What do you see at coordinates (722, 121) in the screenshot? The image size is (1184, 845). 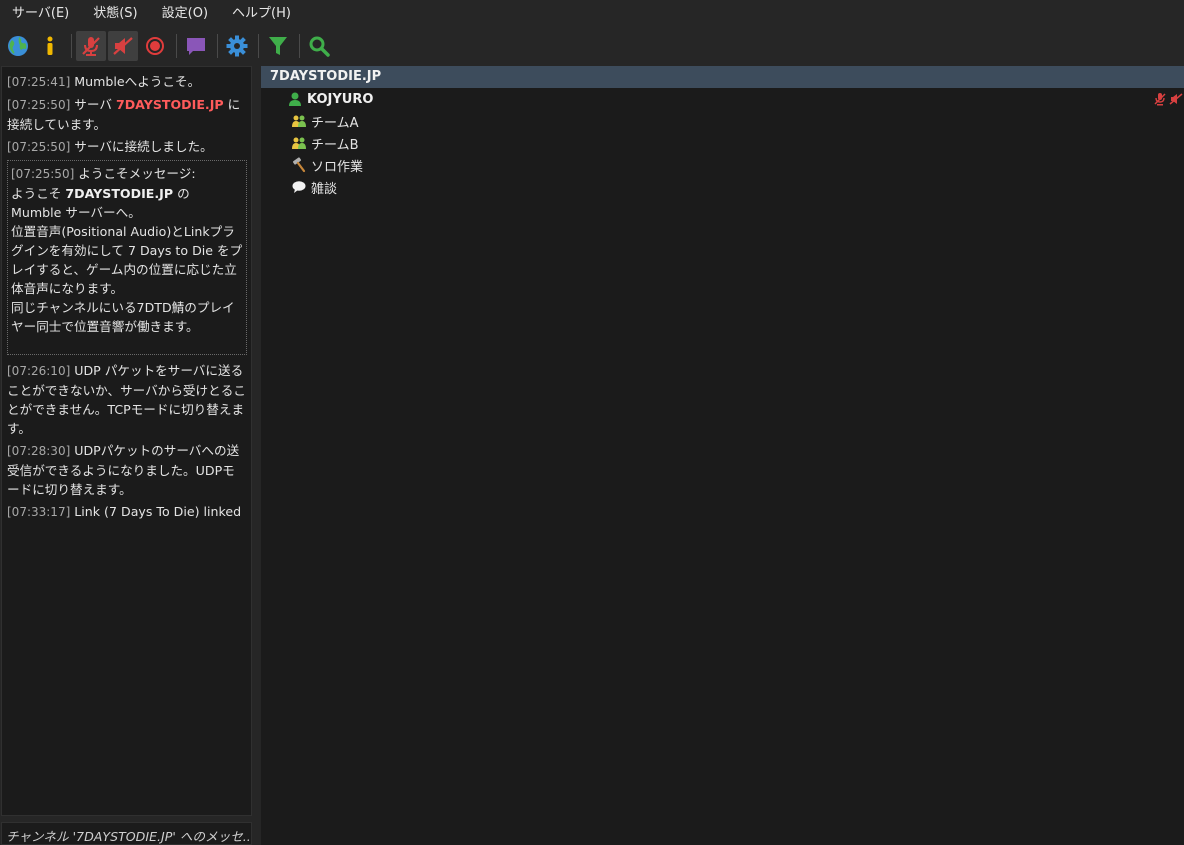 I see `tree-channel: チームA` at bounding box center [722, 121].